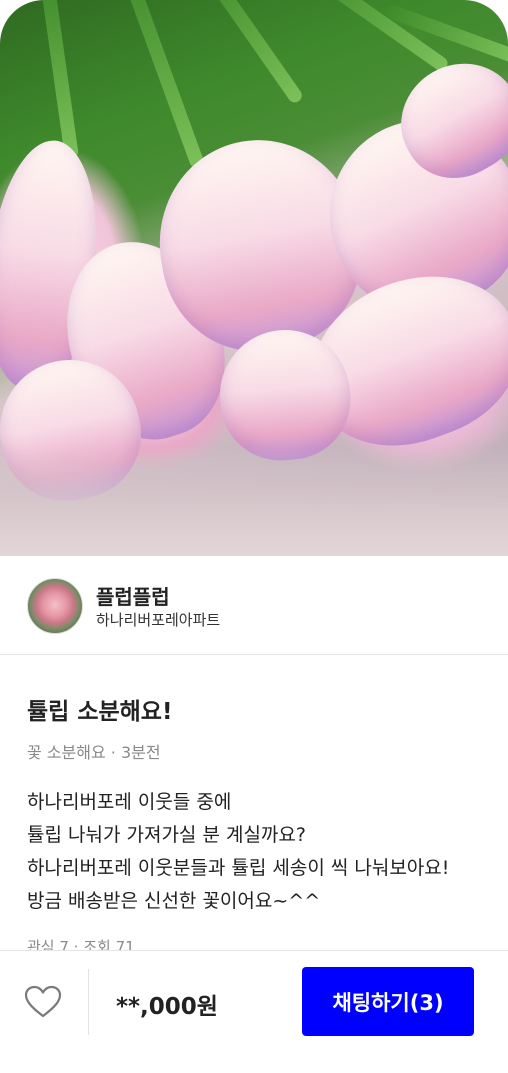 The height and width of the screenshot is (1073, 508). What do you see at coordinates (94, 752) in the screenshot?
I see `post-meta: 꽃 소분해요 · 3분전` at bounding box center [94, 752].